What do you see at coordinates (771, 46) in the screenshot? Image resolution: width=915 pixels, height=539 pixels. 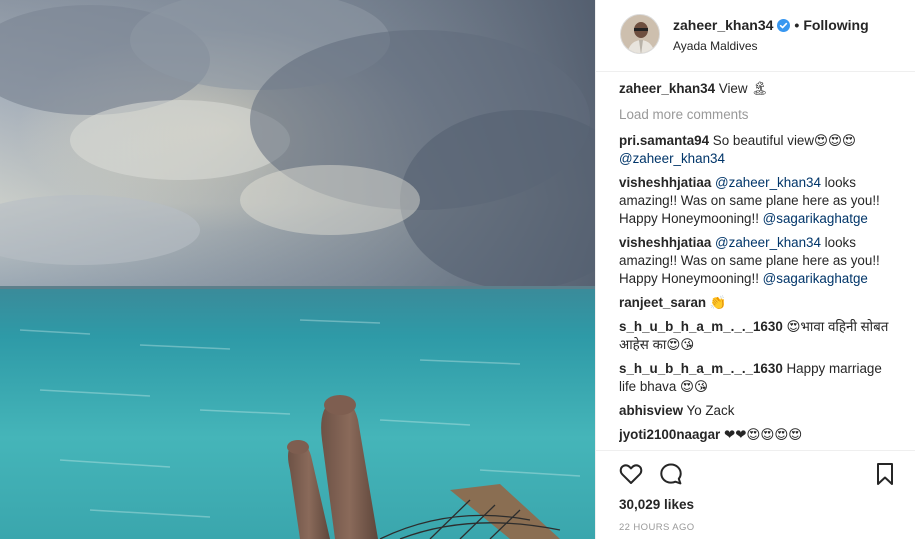 I see `location-link: Ayada Maldives` at bounding box center [771, 46].